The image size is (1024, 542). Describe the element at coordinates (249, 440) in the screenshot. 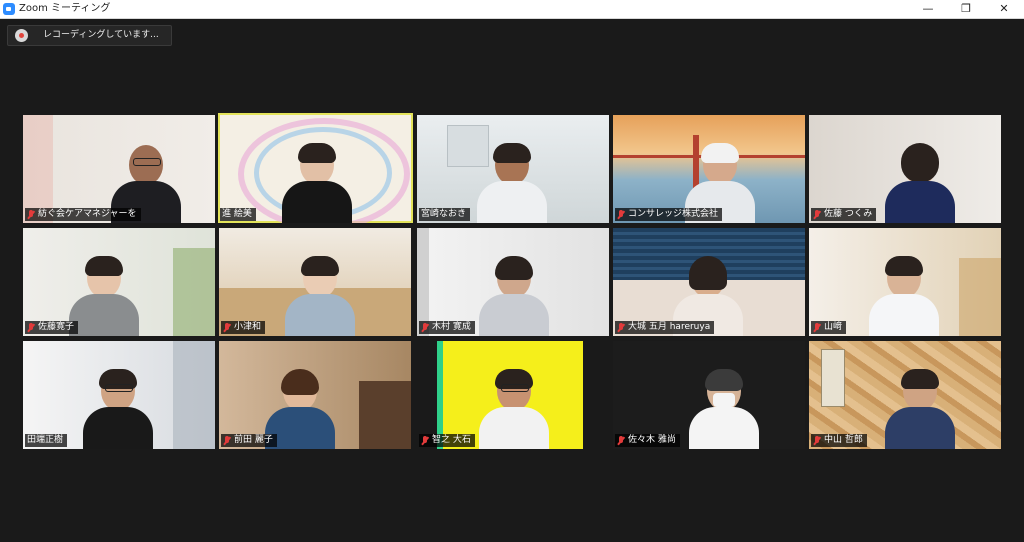

I see `participant-name-tag: 前田 麗子` at that location.